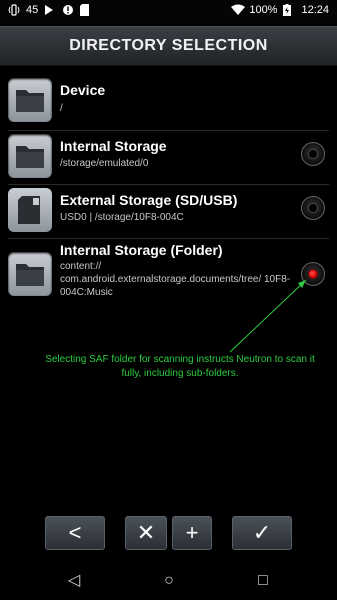 The width and height of the screenshot is (337, 600). Describe the element at coordinates (268, 316) in the screenshot. I see `annotation-arrow` at that location.